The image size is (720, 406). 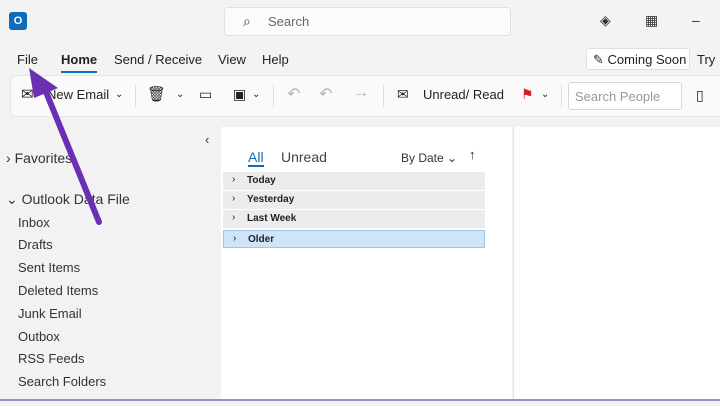 What do you see at coordinates (367, 21) in the screenshot?
I see `search-box: ⌕ Search` at bounding box center [367, 21].